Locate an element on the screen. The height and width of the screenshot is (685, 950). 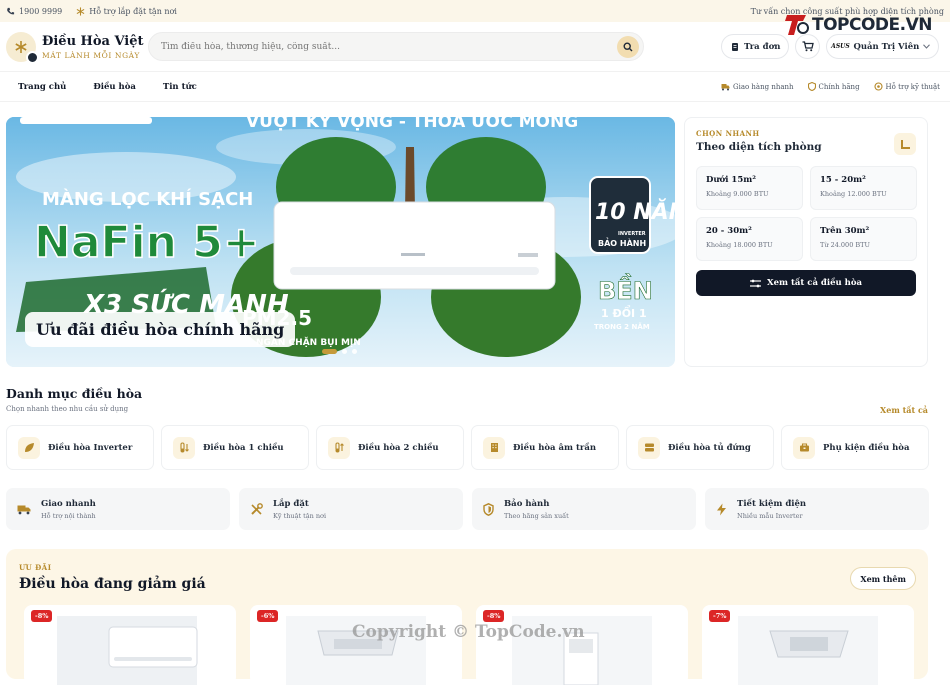
banner-product-name: NaFin 5+ is located at coordinates (147, 242).